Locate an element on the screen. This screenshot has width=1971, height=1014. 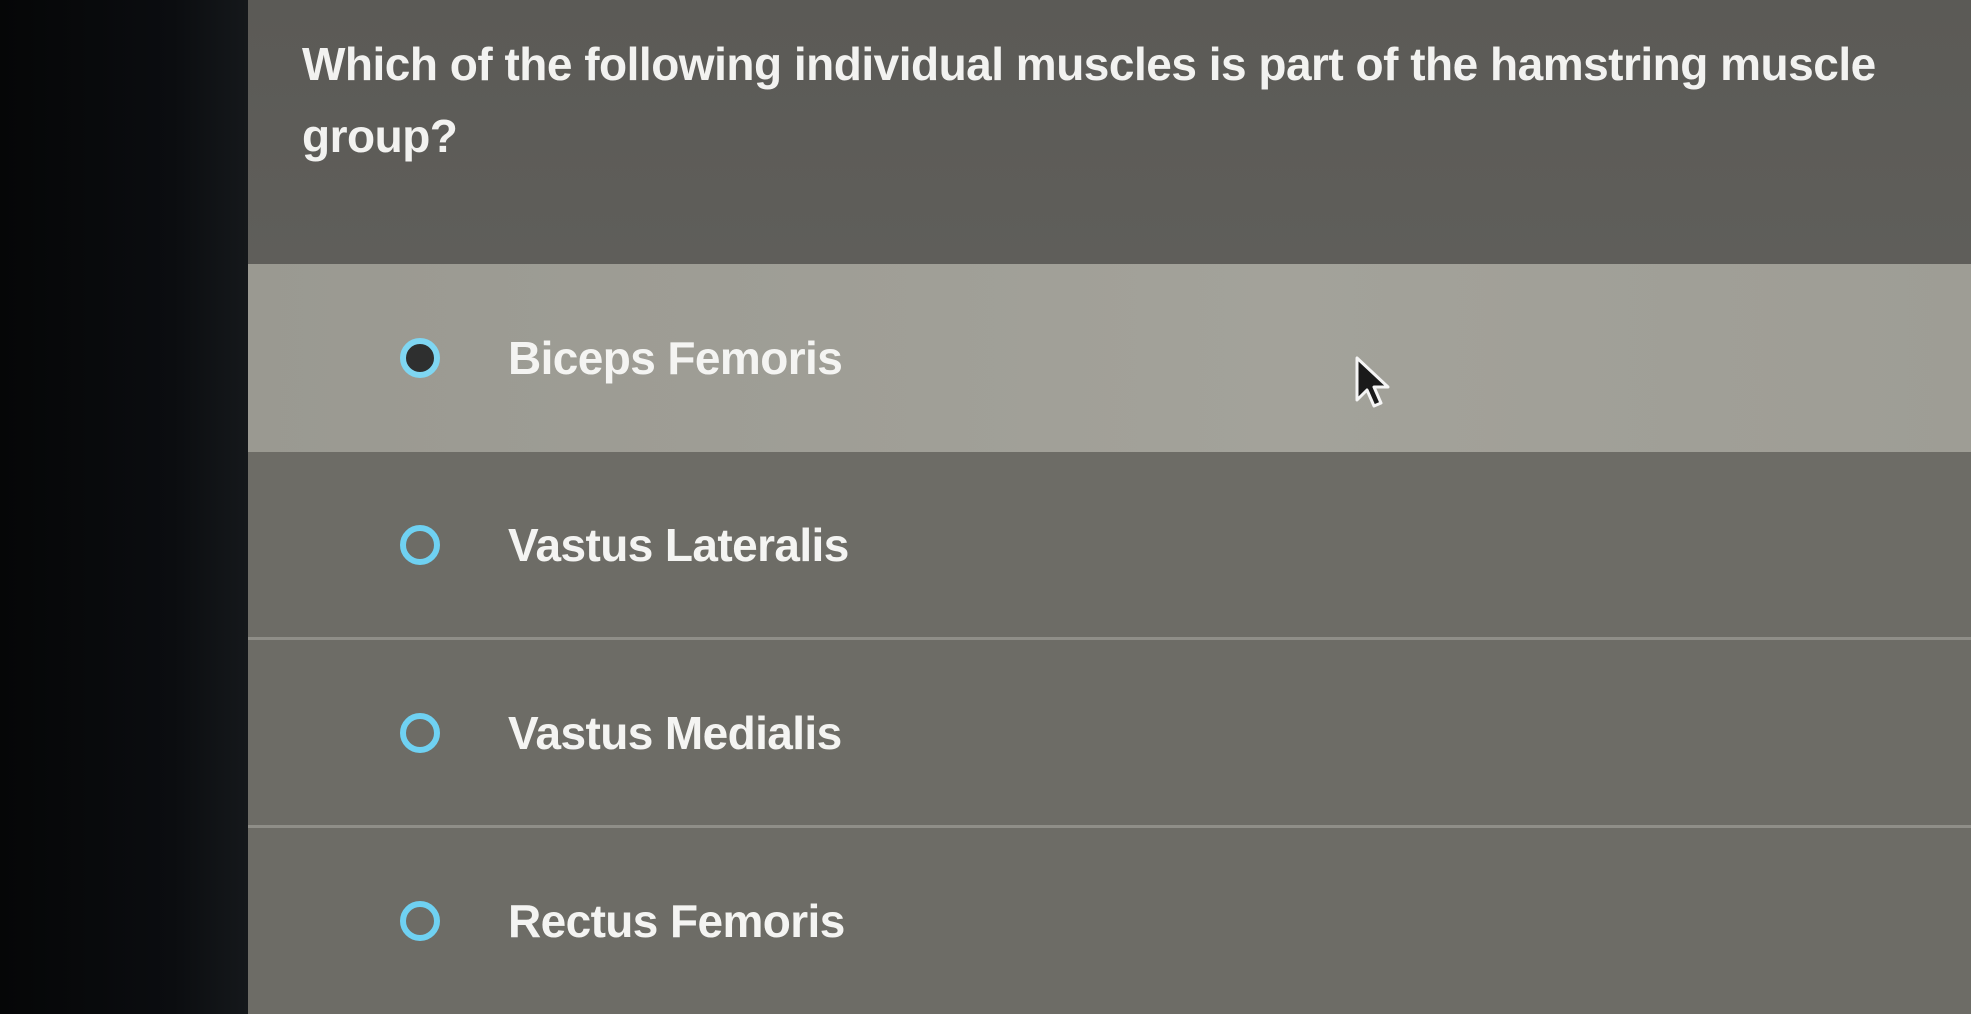
option-label: Vastus Lateralis is located at coordinates (678, 544).